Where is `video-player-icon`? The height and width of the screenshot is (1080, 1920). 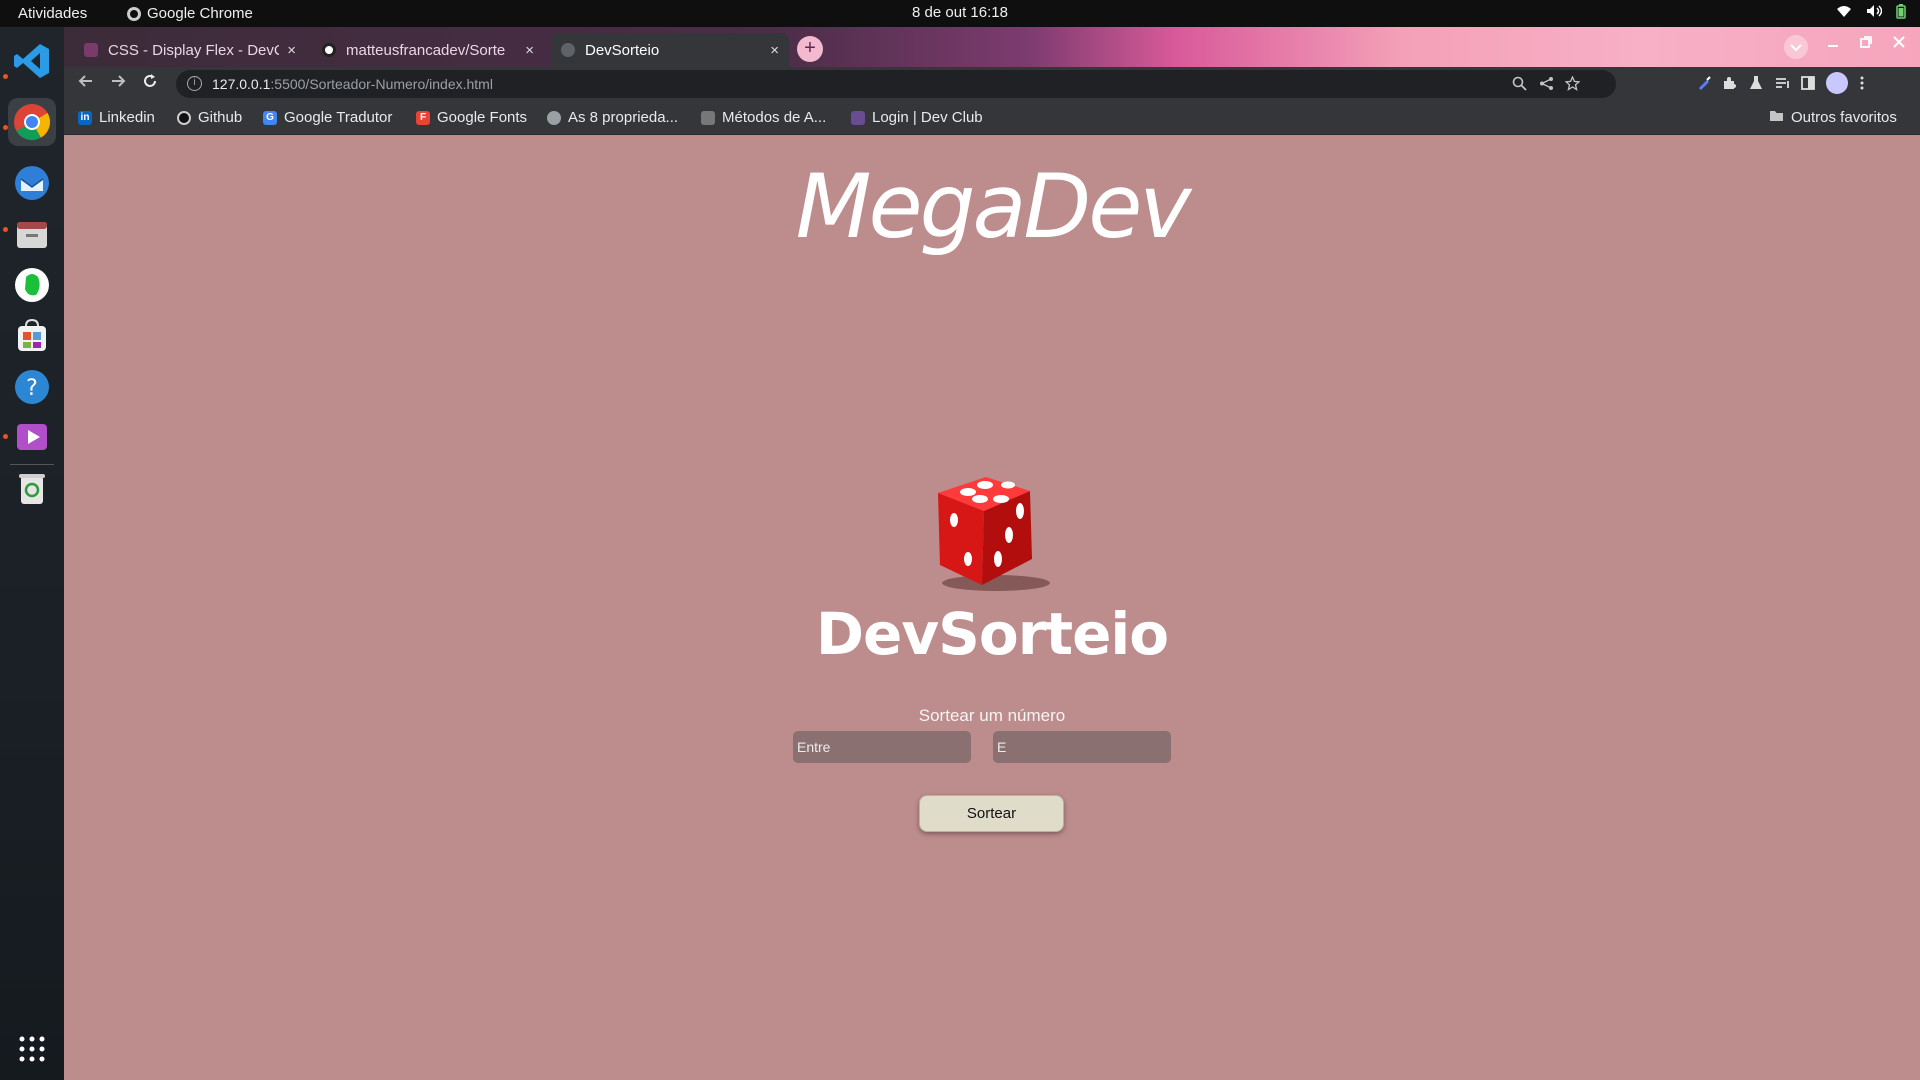 video-player-icon is located at coordinates (32, 437).